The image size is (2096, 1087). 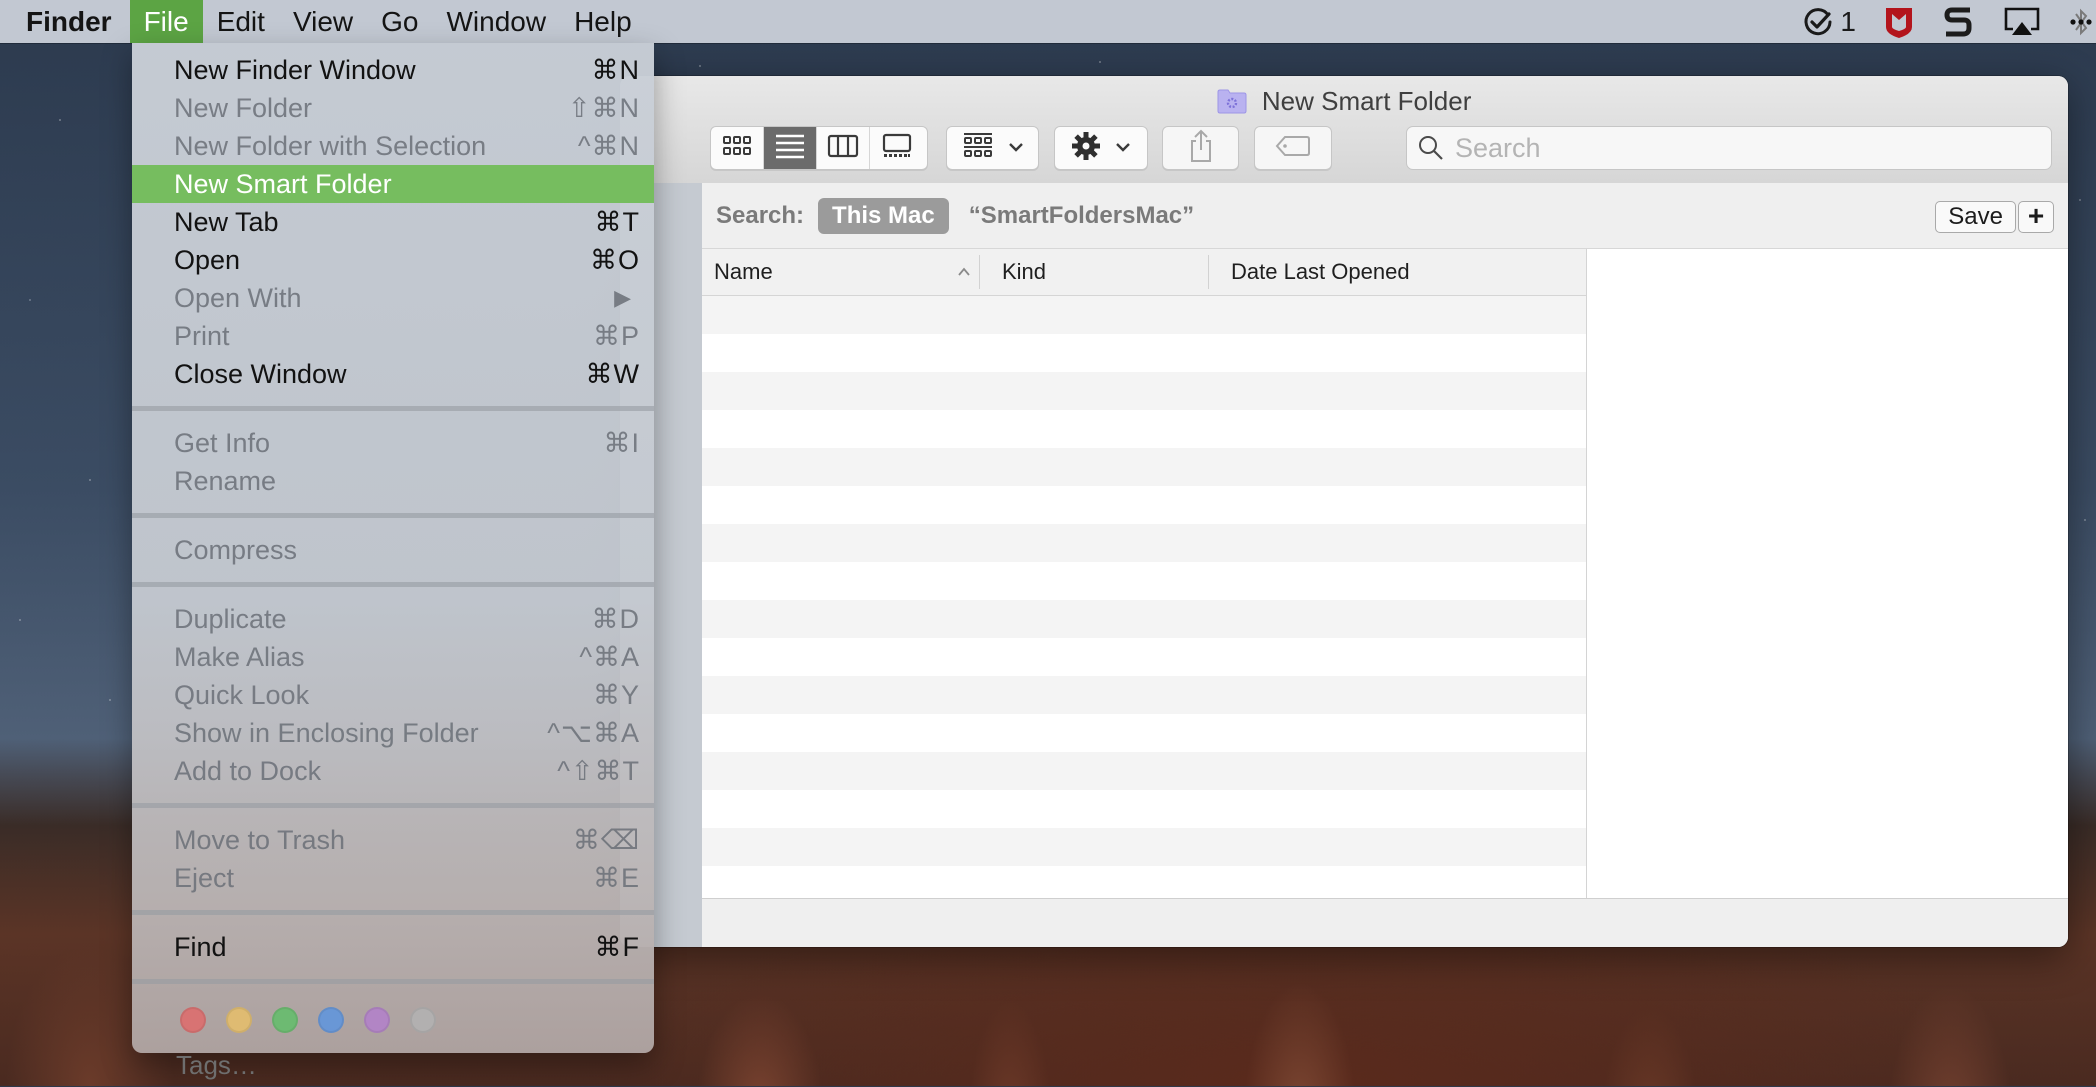 What do you see at coordinates (1938, 21) in the screenshot?
I see `status-menu-area: 1` at bounding box center [1938, 21].